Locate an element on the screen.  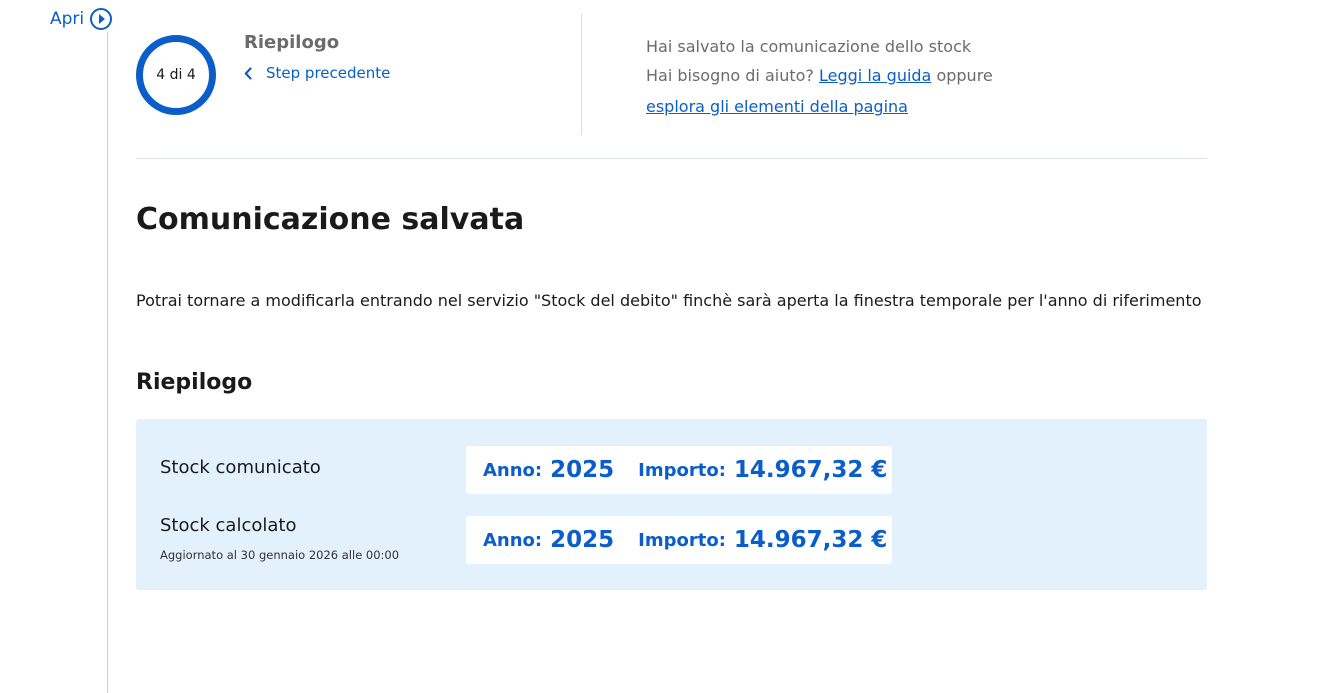
sidebar-rail-line is located at coordinates (107, 362).